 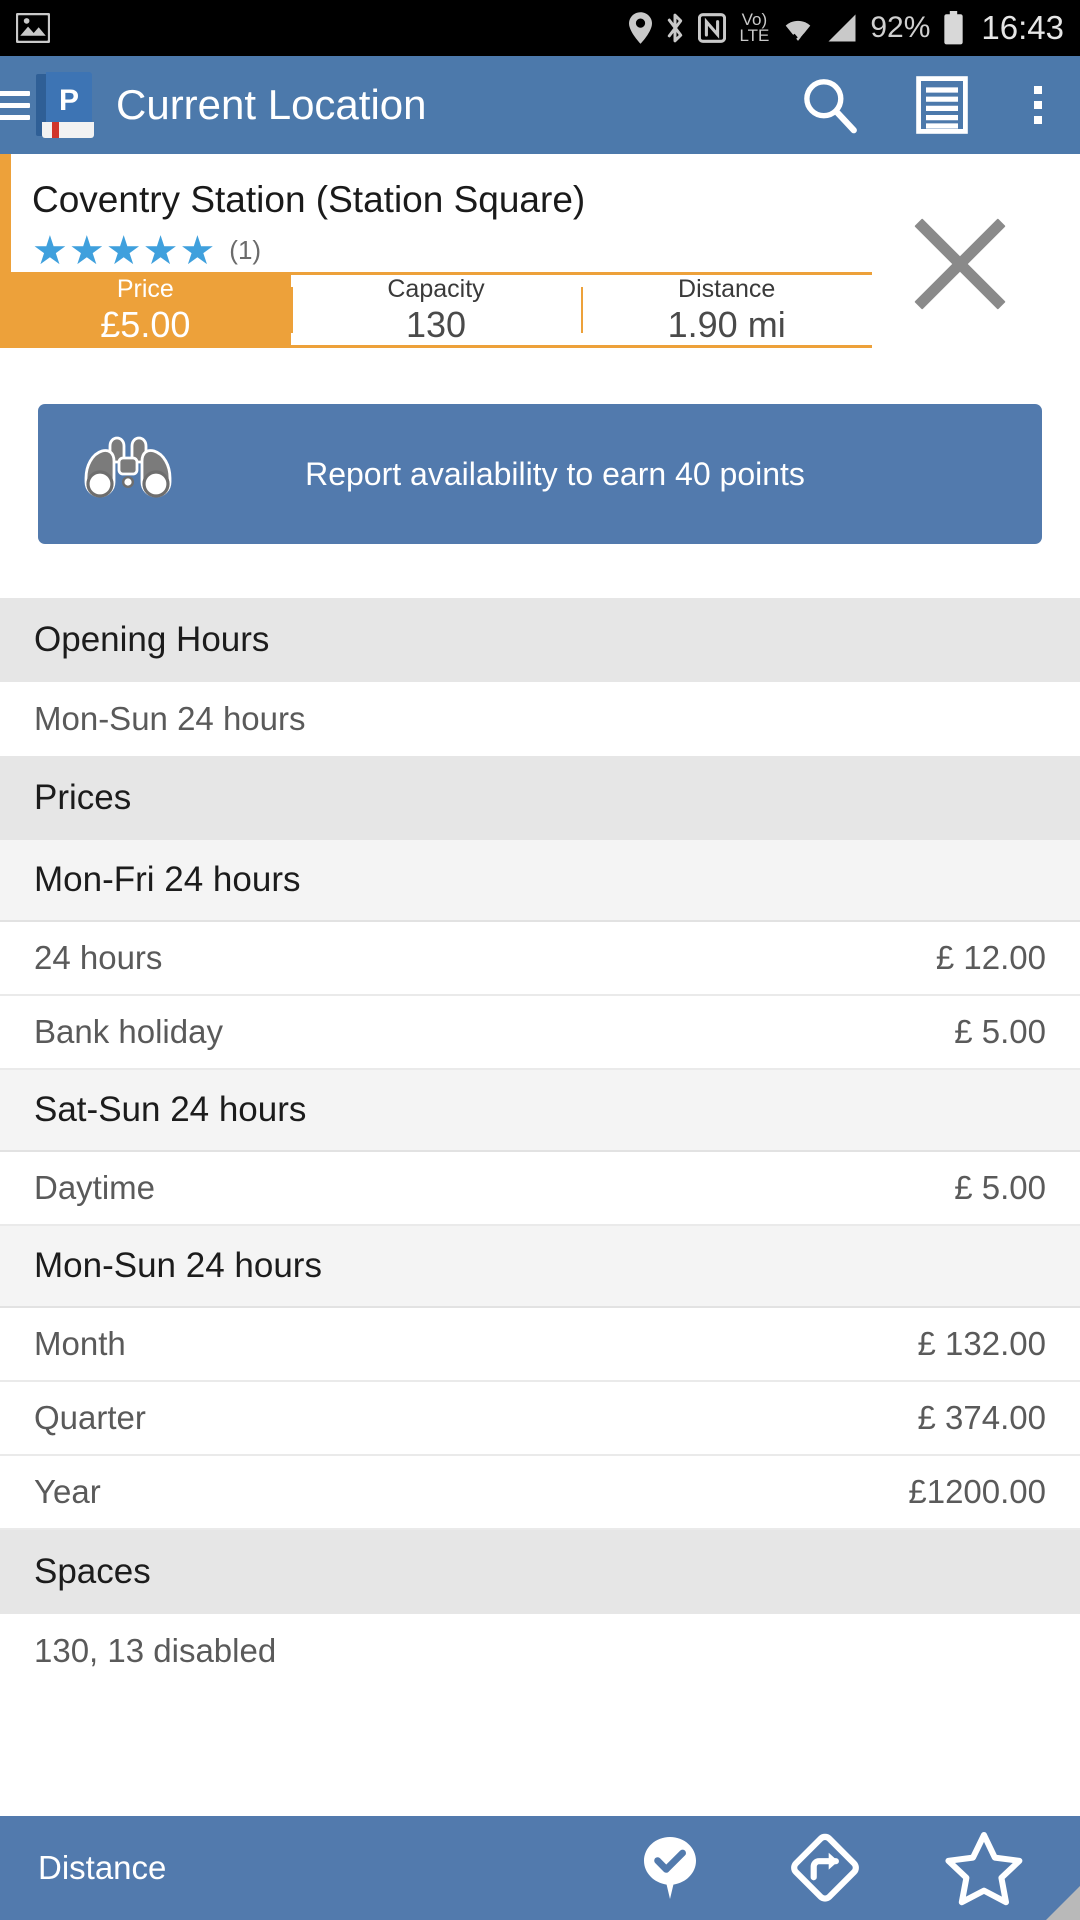 I want to click on signal-bars-icon, so click(x=842, y=28).